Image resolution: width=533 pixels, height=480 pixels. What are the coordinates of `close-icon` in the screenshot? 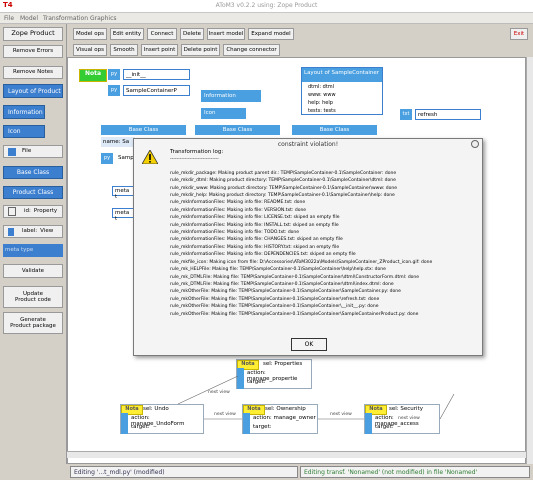 It's located at (475, 144).